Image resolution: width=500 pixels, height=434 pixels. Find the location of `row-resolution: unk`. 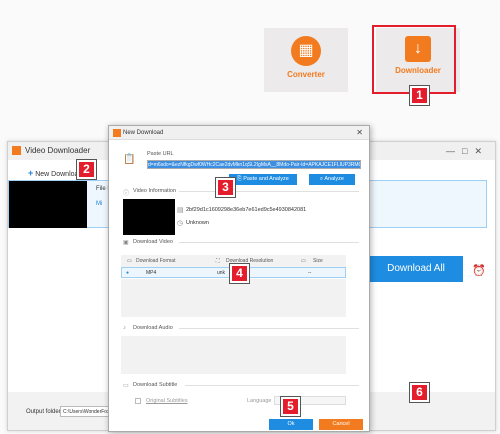

row-resolution: unk is located at coordinates (221, 273).